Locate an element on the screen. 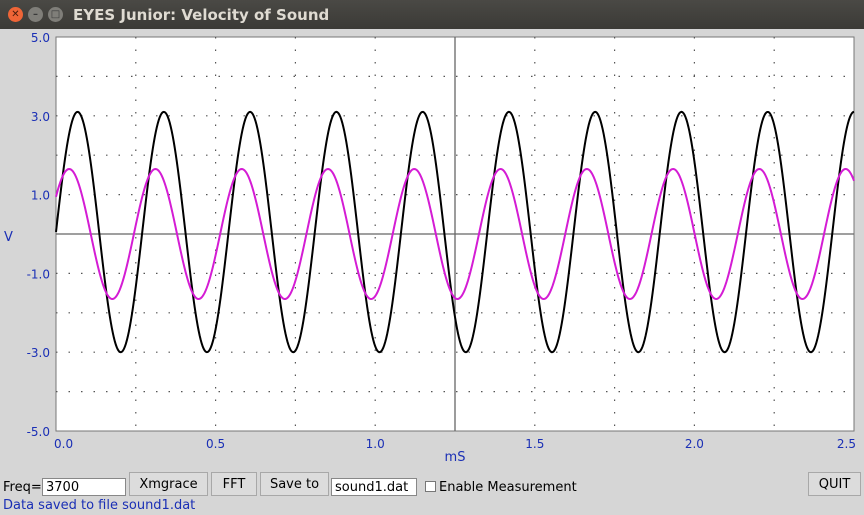  close-window-icon: ✕ is located at coordinates (15, 14).